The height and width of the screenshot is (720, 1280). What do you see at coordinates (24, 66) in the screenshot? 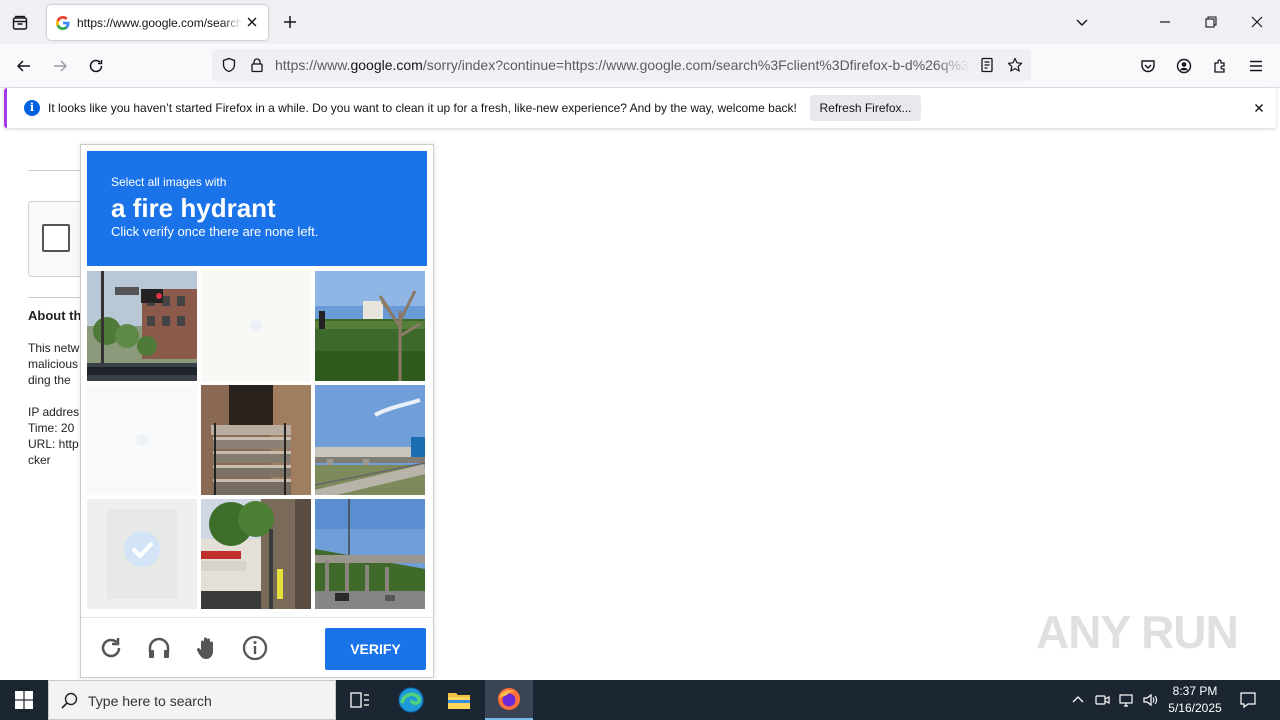
I see `back-icon` at bounding box center [24, 66].